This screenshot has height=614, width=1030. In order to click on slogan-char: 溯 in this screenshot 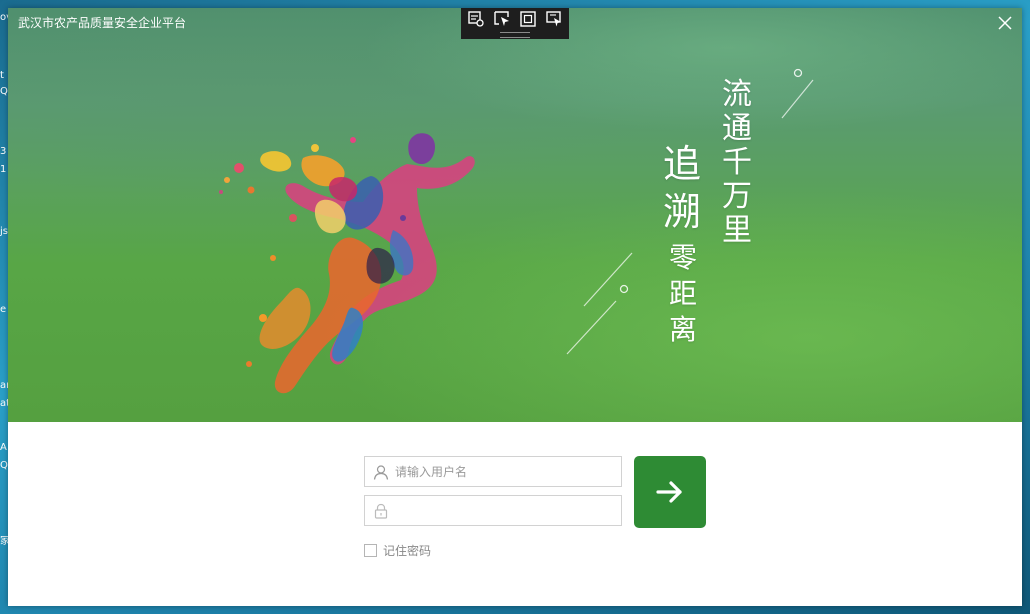, I will do `click(681, 212)`.